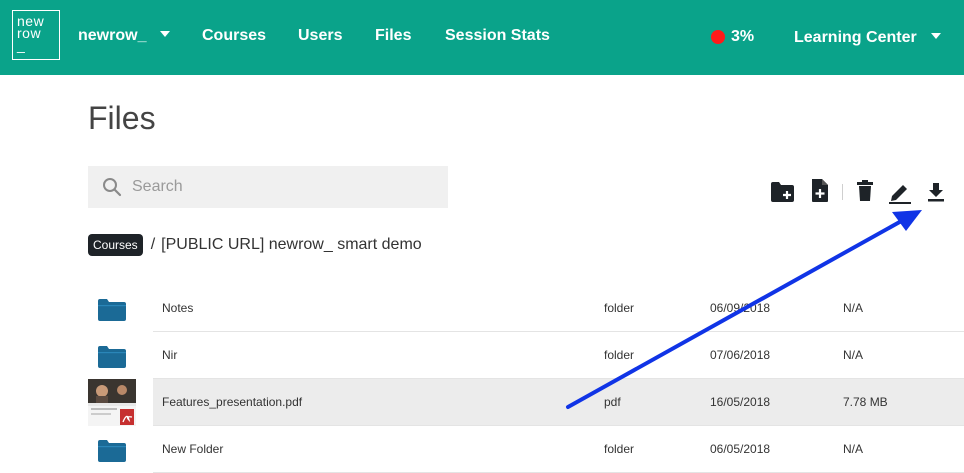  What do you see at coordinates (855, 37) in the screenshot?
I see `account-label: Learning Center` at bounding box center [855, 37].